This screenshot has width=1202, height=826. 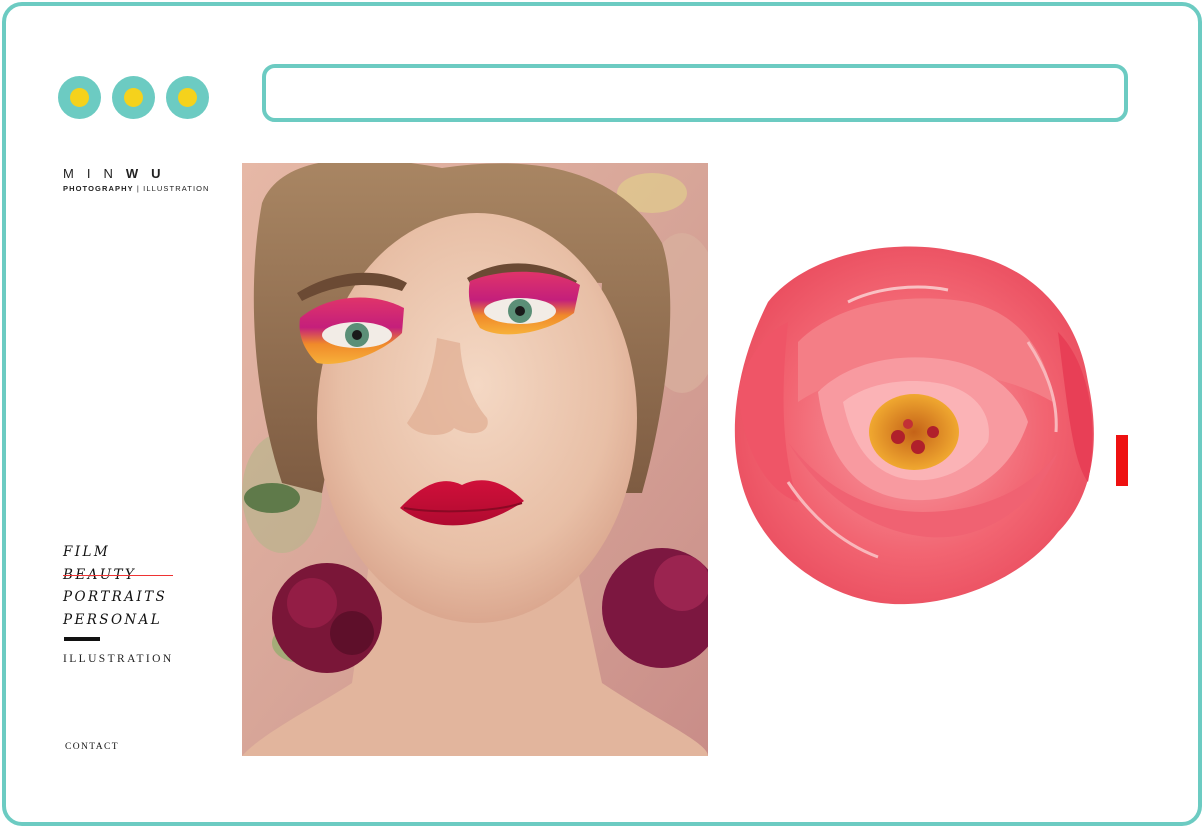 I want to click on peony-flower-graphic, so click(x=914, y=425).